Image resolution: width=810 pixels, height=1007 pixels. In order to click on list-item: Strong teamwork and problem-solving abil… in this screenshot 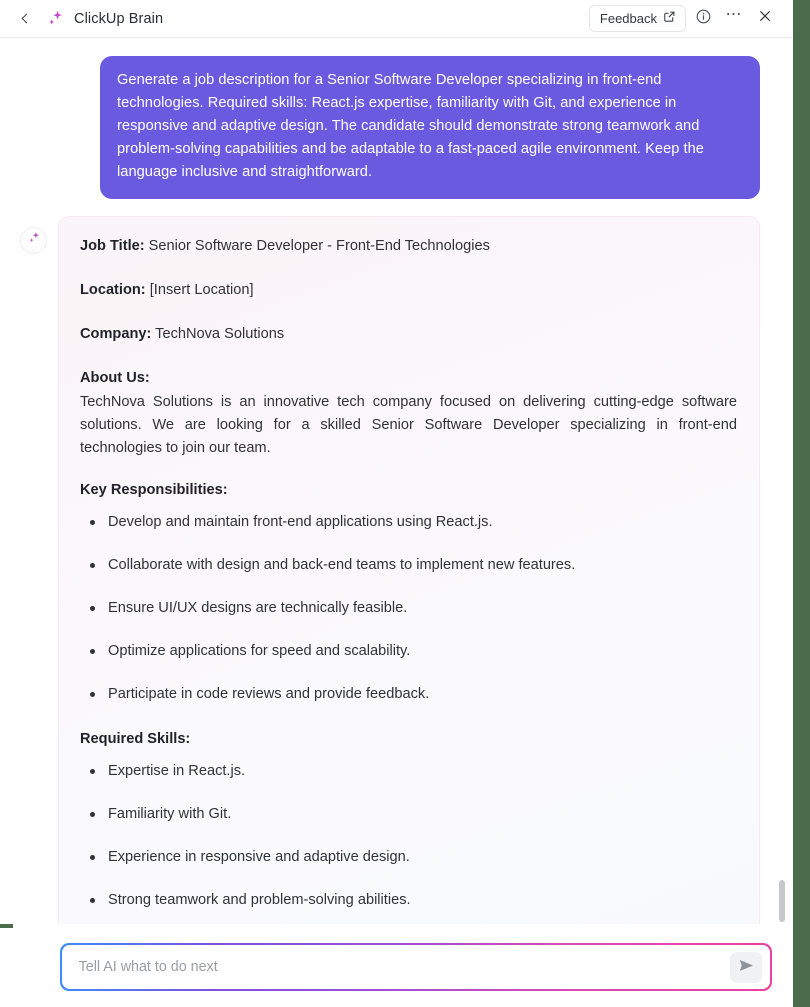, I will do `click(408, 900)`.